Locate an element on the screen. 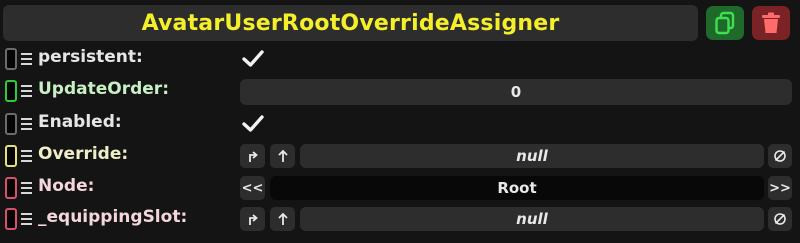 The height and width of the screenshot is (243, 800). enum-prev-label: << is located at coordinates (252, 188).